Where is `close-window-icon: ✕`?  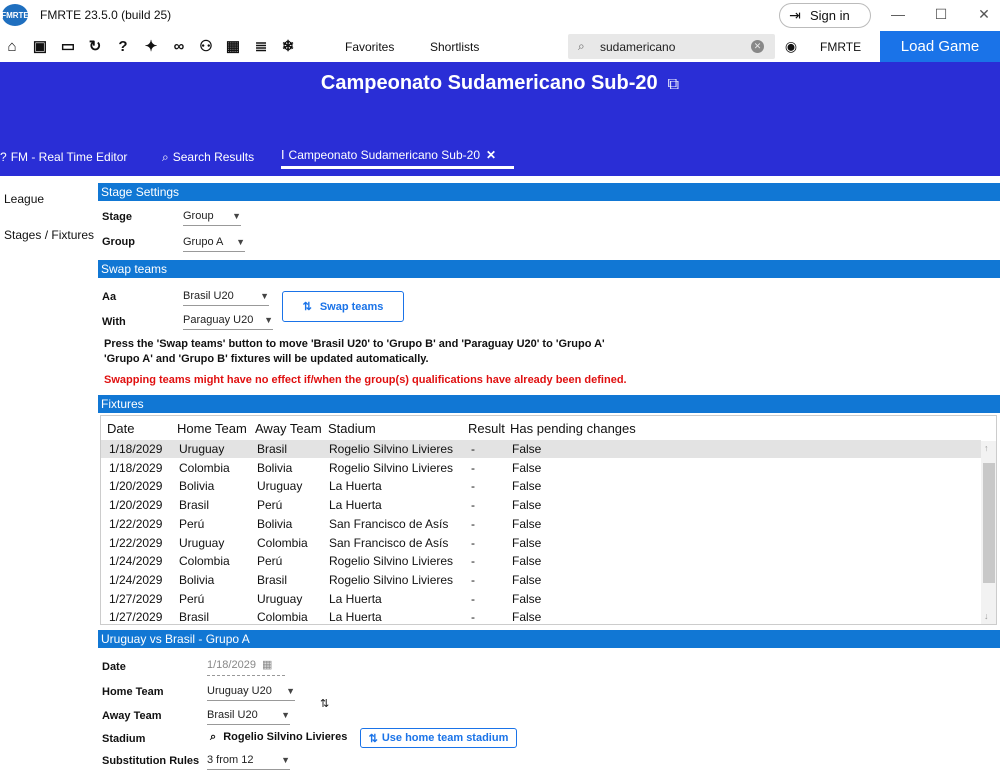 close-window-icon: ✕ is located at coordinates (984, 14).